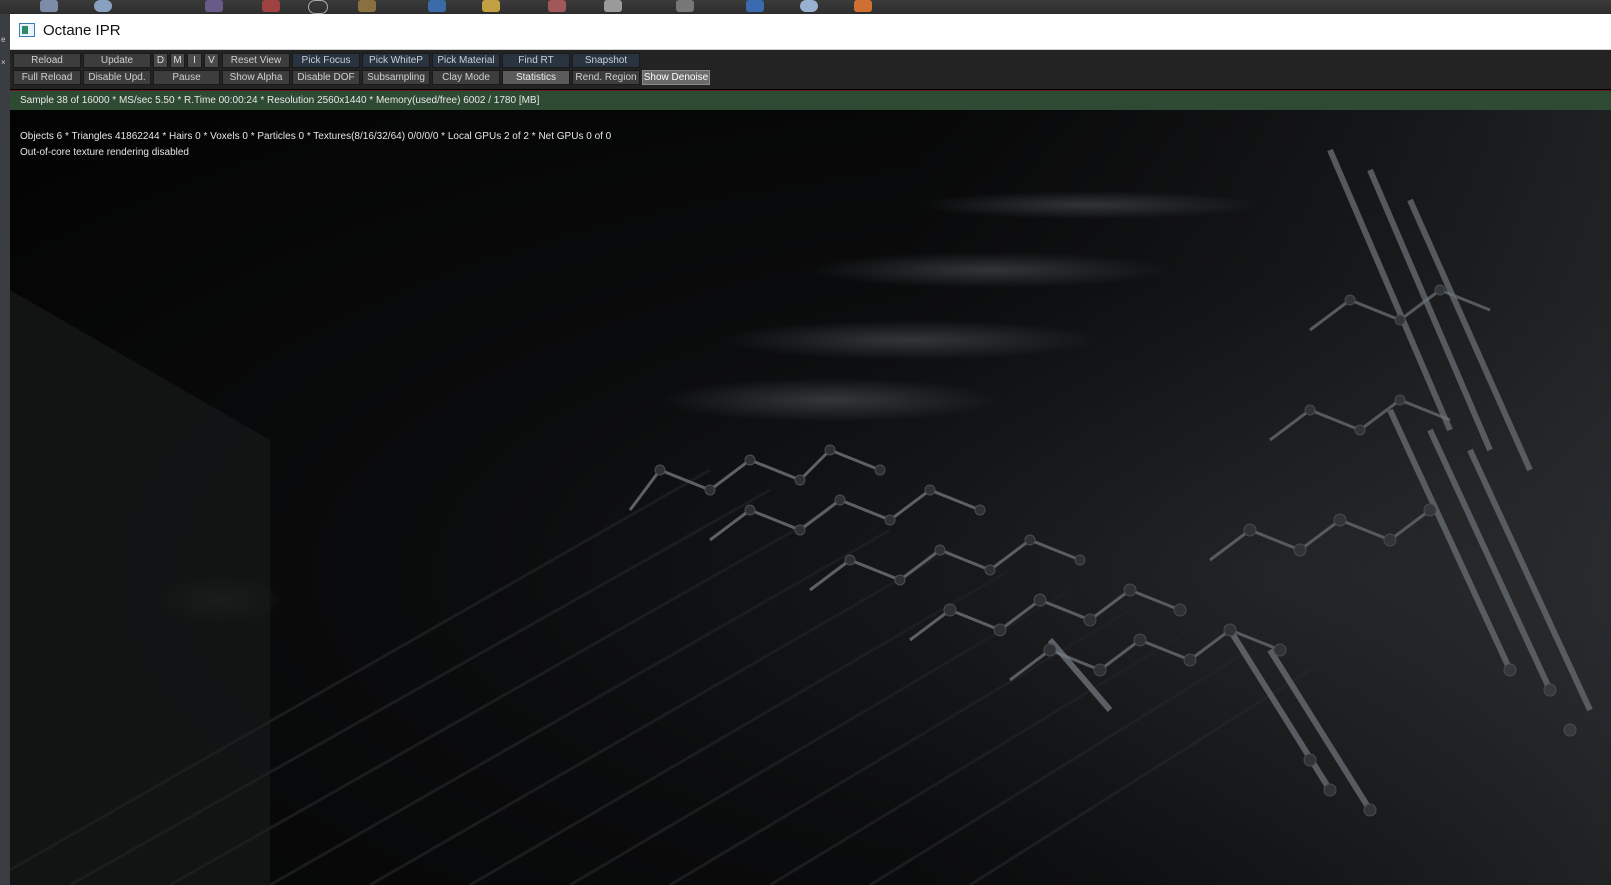 Image resolution: width=1611 pixels, height=885 pixels. What do you see at coordinates (491, 6) in the screenshot?
I see `host-spline-icon` at bounding box center [491, 6].